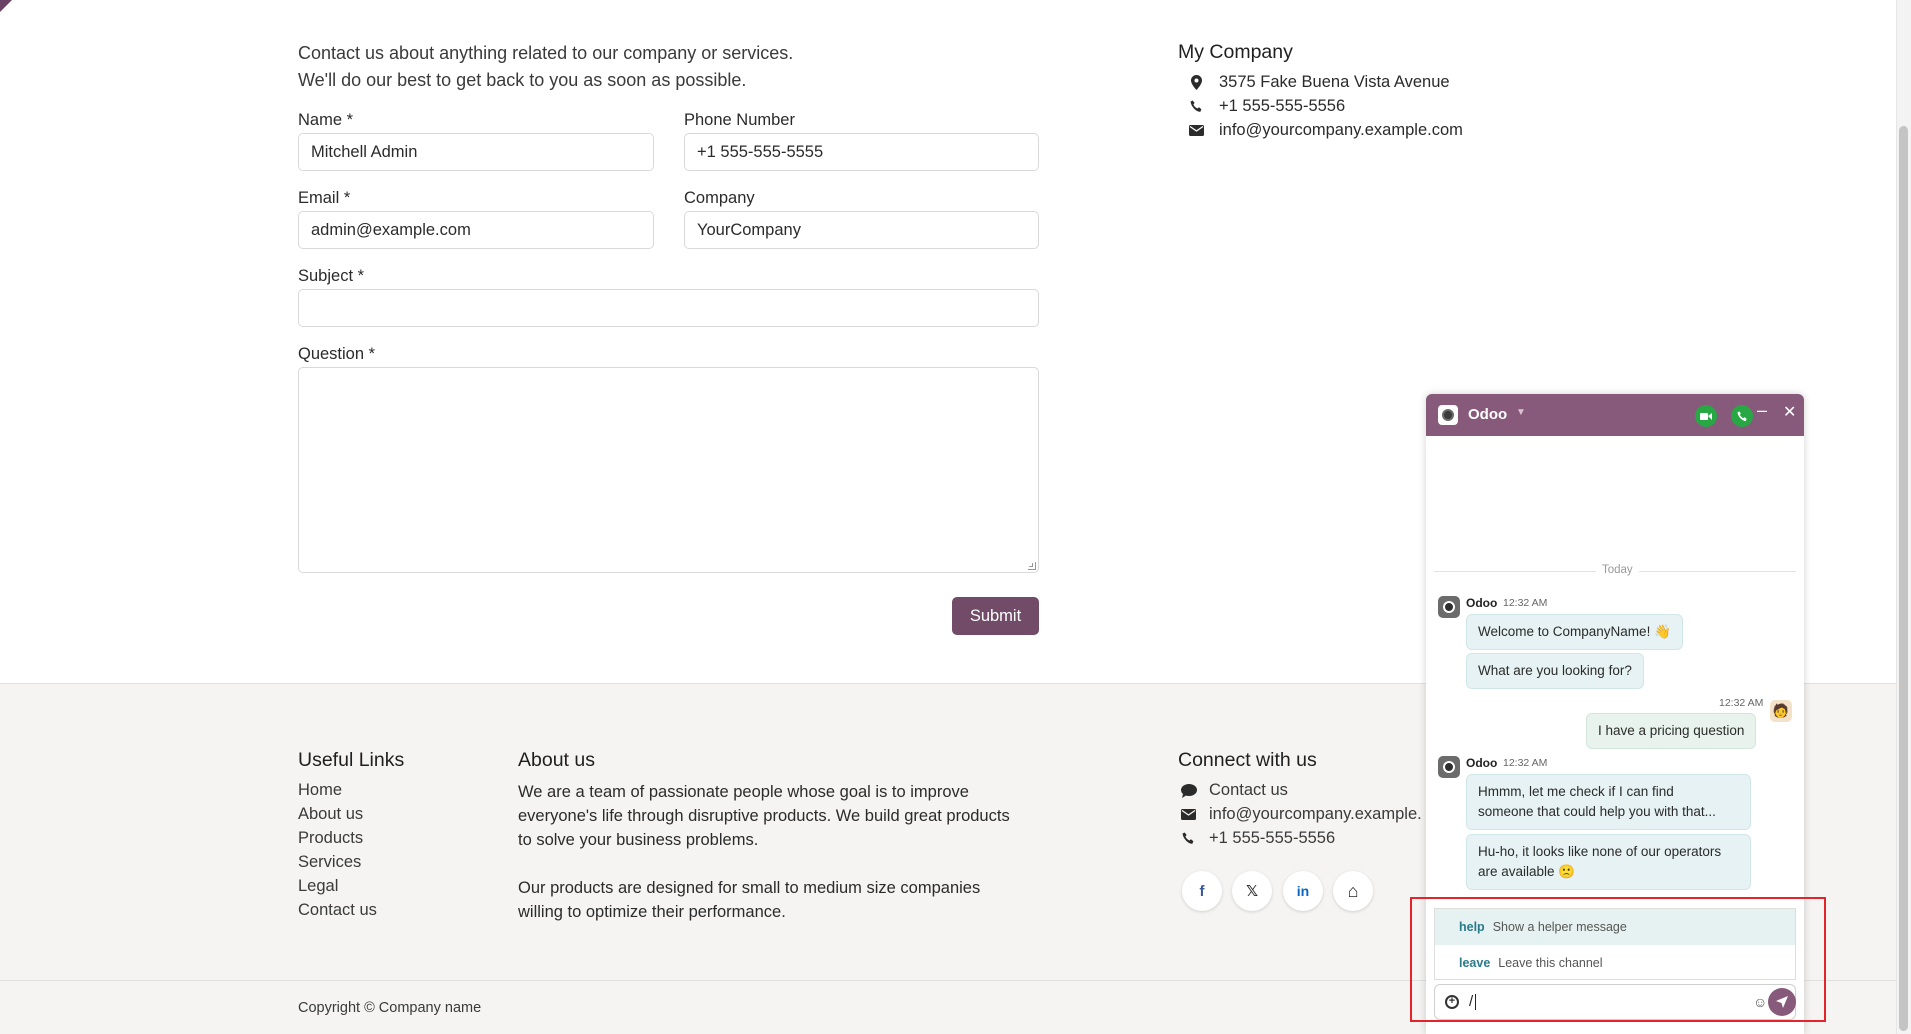  Describe the element at coordinates (6, 6) in the screenshot. I see `corner-accent` at that location.